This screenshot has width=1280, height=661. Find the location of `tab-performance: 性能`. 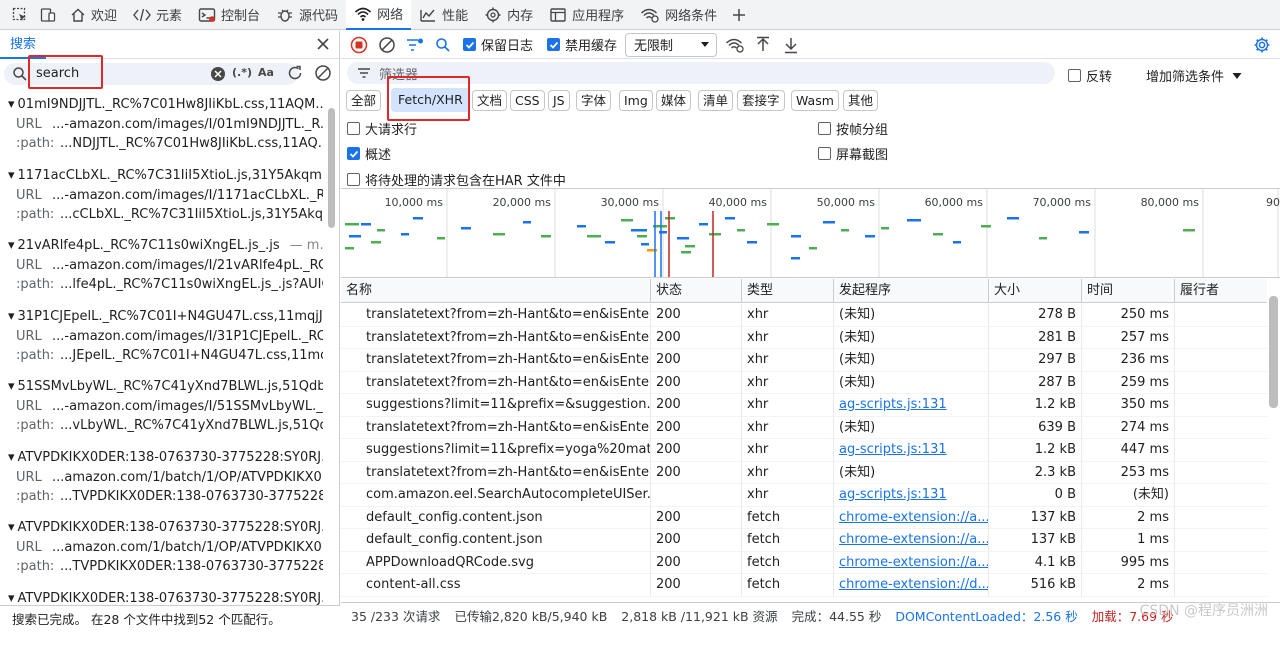

tab-performance: 性能 is located at coordinates (443, 15).